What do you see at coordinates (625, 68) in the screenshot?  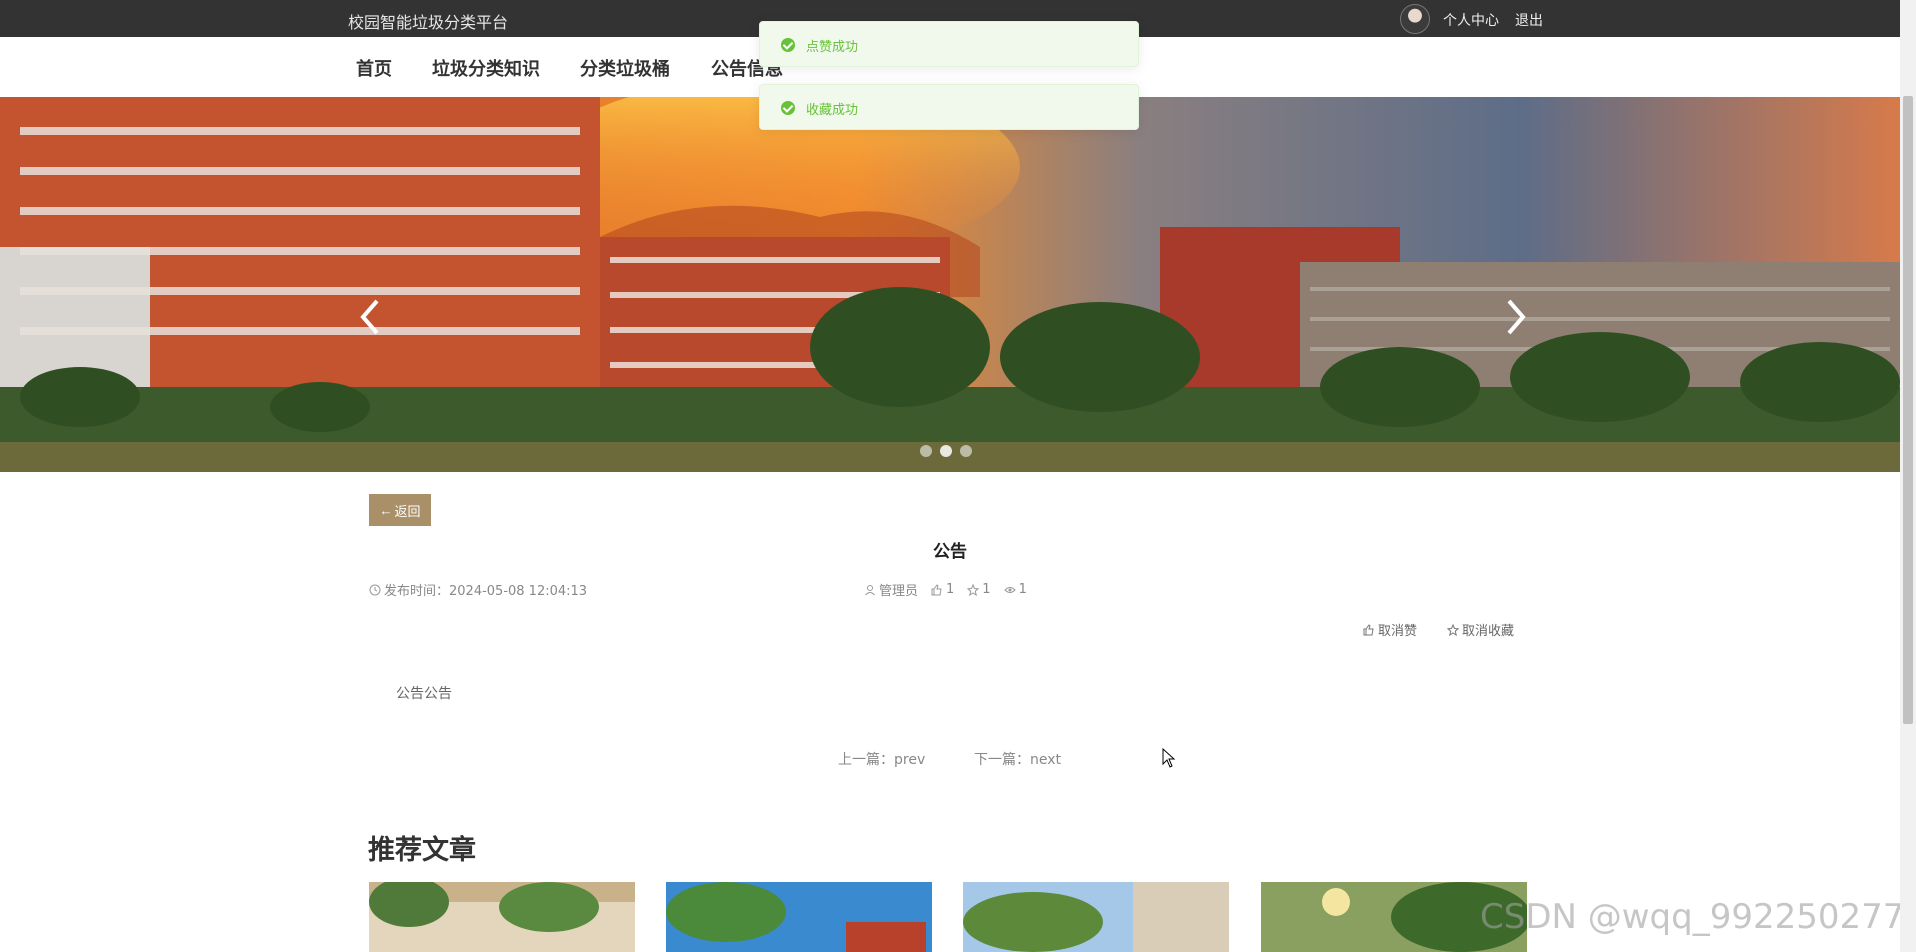 I see `nav-item-bins: 分类垃圾桶` at bounding box center [625, 68].